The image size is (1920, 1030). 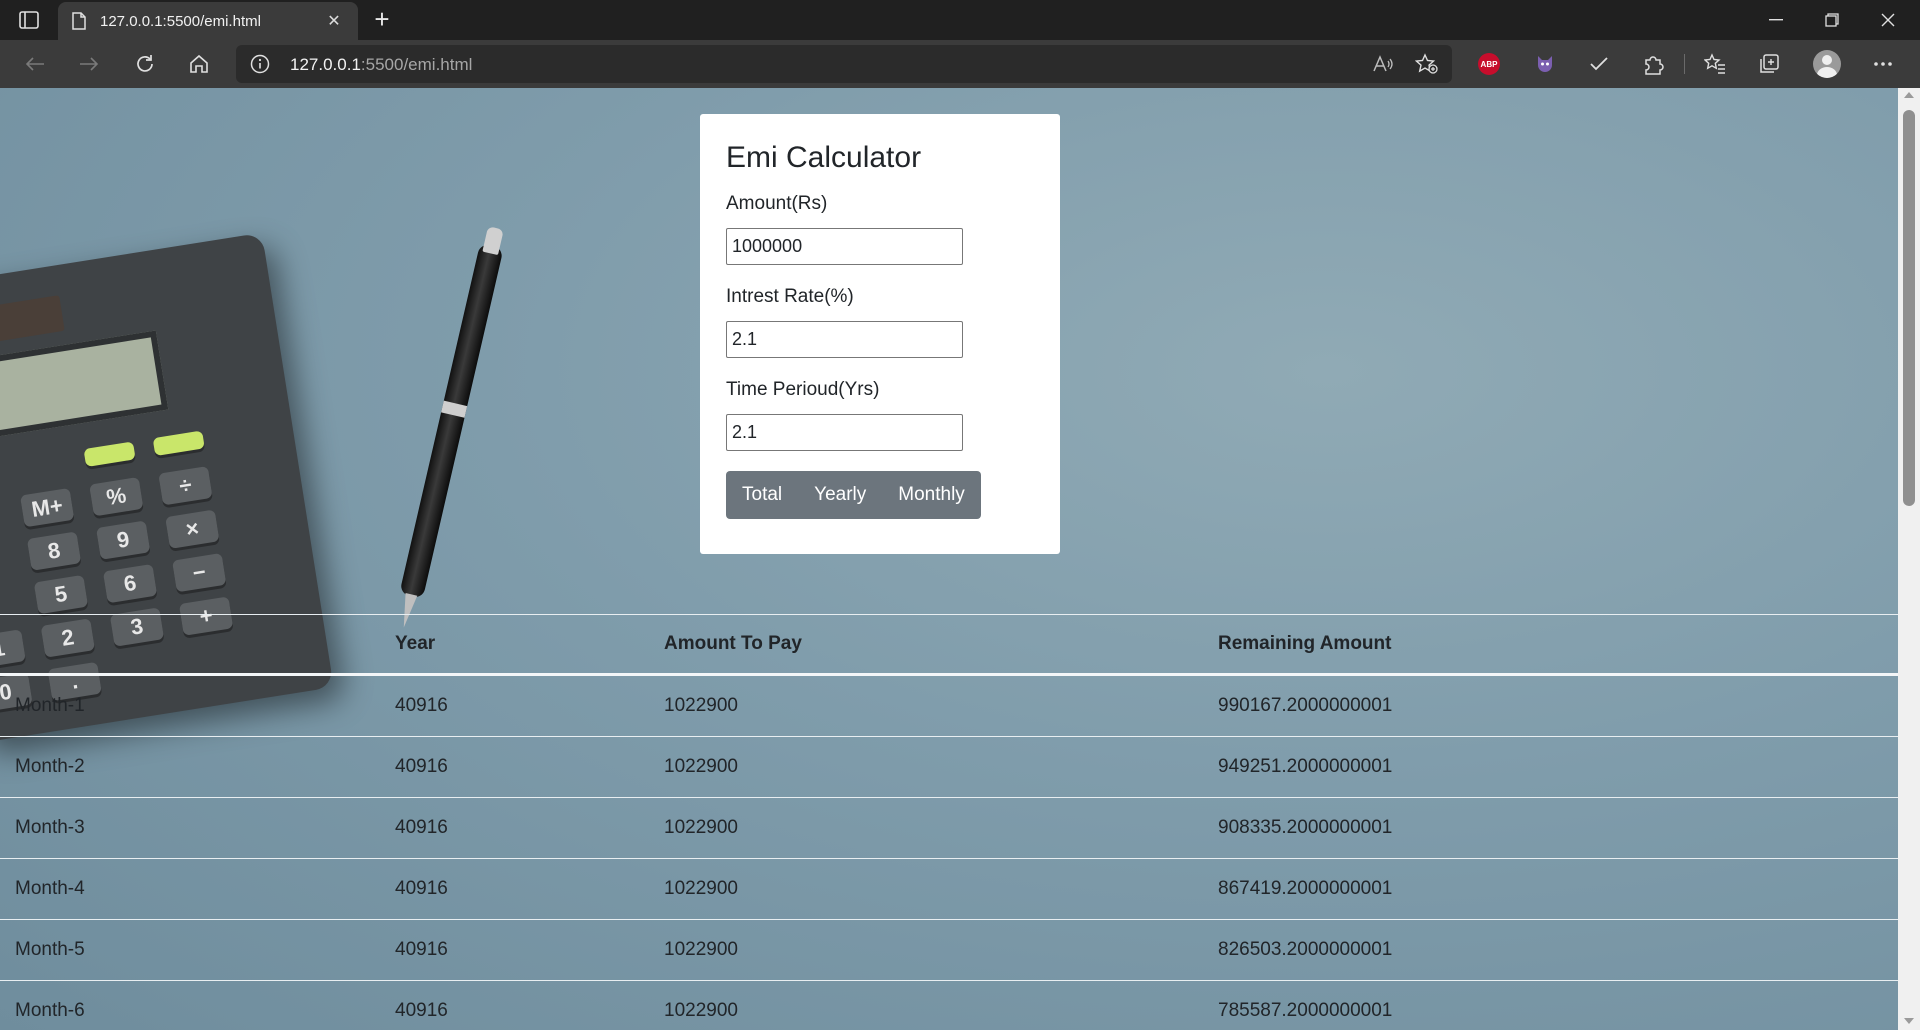 What do you see at coordinates (1715, 64) in the screenshot?
I see `favorites-icon` at bounding box center [1715, 64].